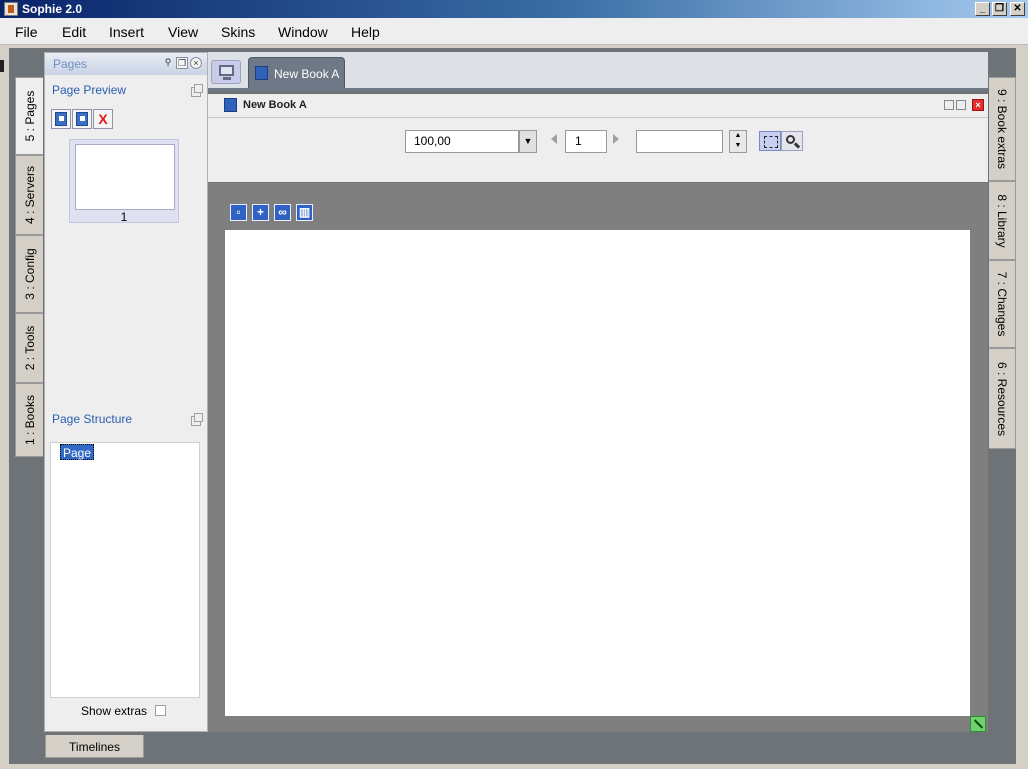 This screenshot has width=1028, height=769. I want to click on new-page-icon, so click(61, 119).